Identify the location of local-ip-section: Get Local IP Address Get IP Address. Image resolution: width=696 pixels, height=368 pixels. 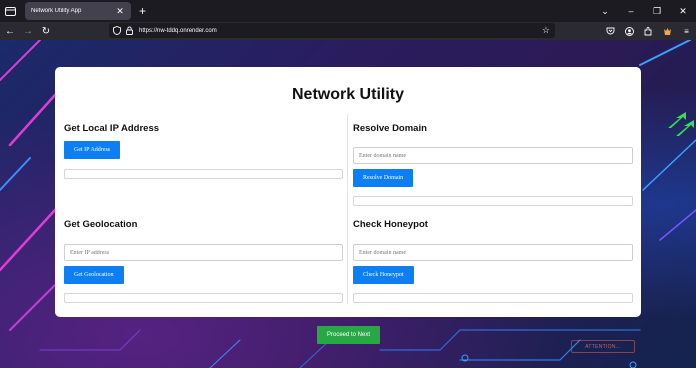
(204, 153).